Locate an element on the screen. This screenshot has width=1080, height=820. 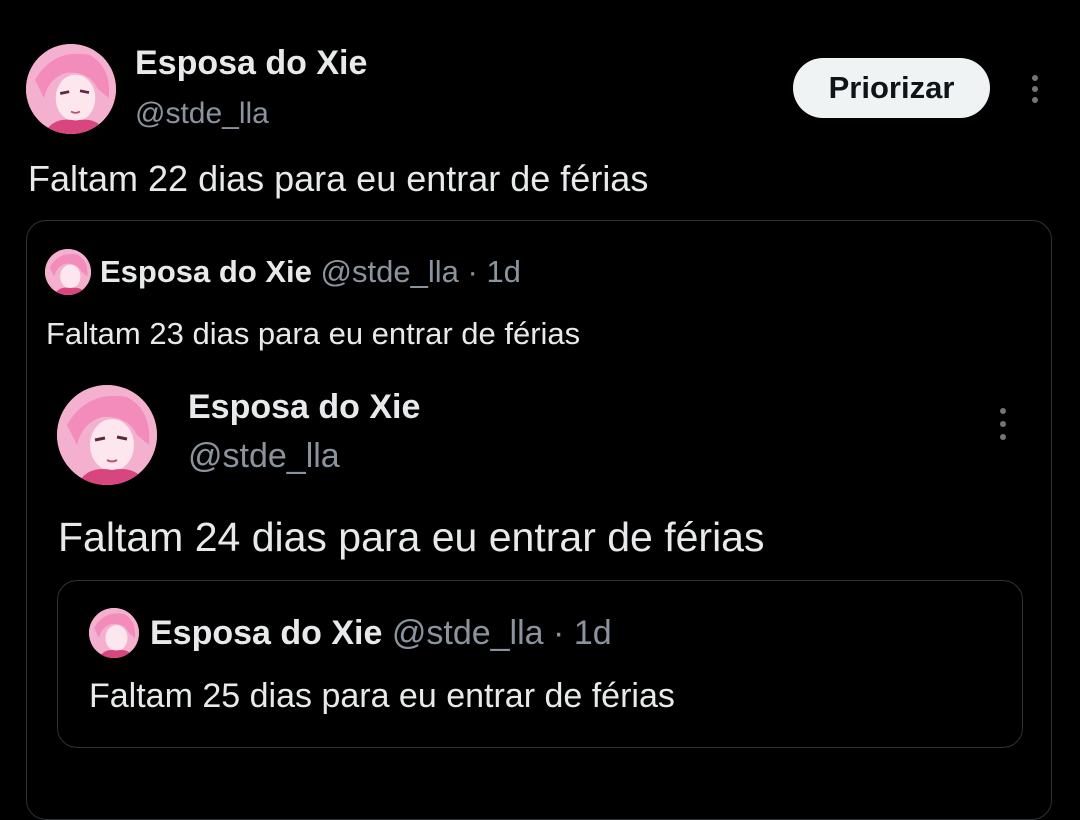
prioritize-button: Priorizar is located at coordinates (891, 88).